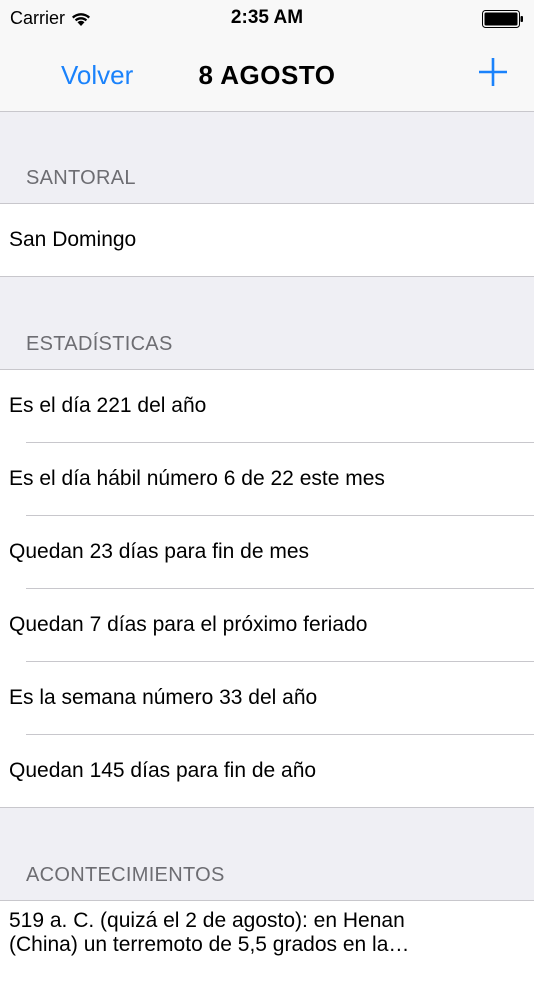 The image size is (534, 981). I want to click on section-header-santoral: SANTORAL, so click(267, 158).